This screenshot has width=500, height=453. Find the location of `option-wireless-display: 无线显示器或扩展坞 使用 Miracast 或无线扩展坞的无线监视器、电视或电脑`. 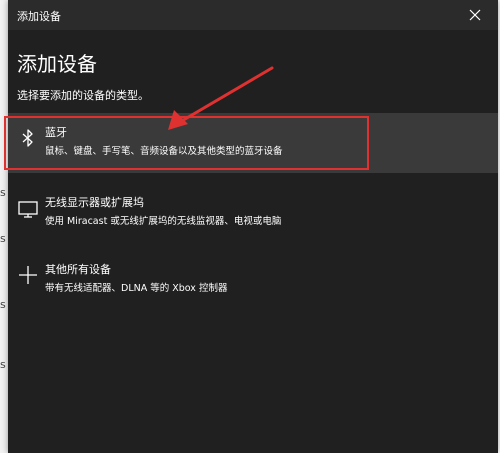

option-wireless-display: 无线显示器或扩展坞 使用 Miracast 或无线扩展坞的无线监视器、电视或电脑 is located at coordinates (253, 213).